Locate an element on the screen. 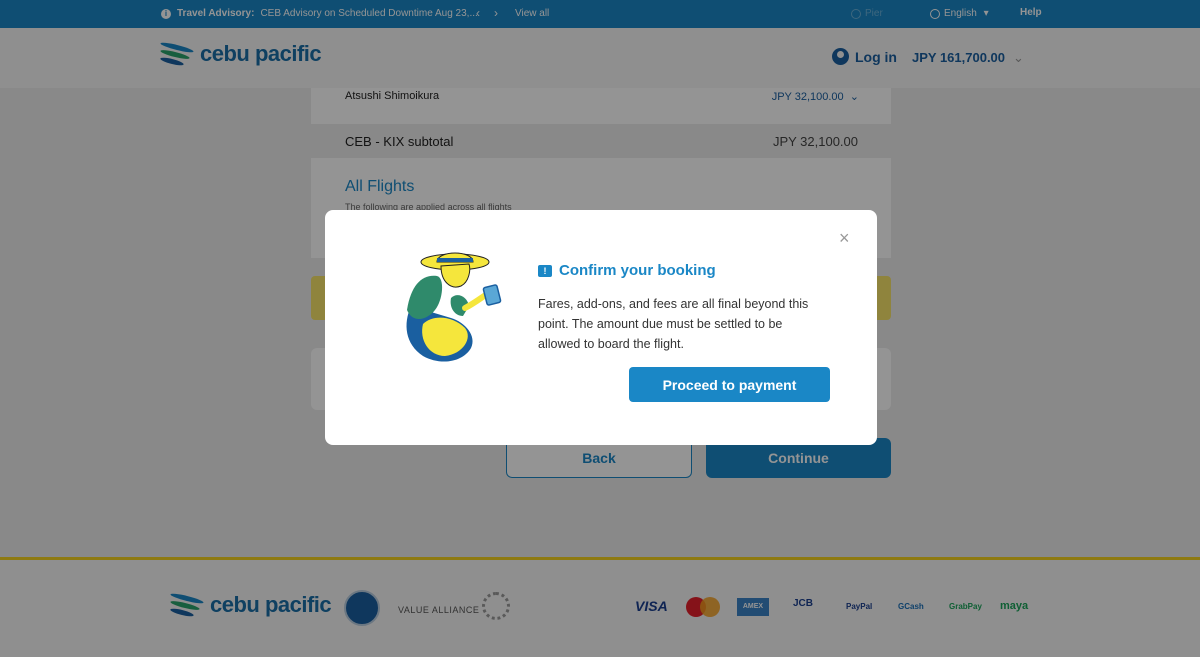  close-icon: × is located at coordinates (844, 238).